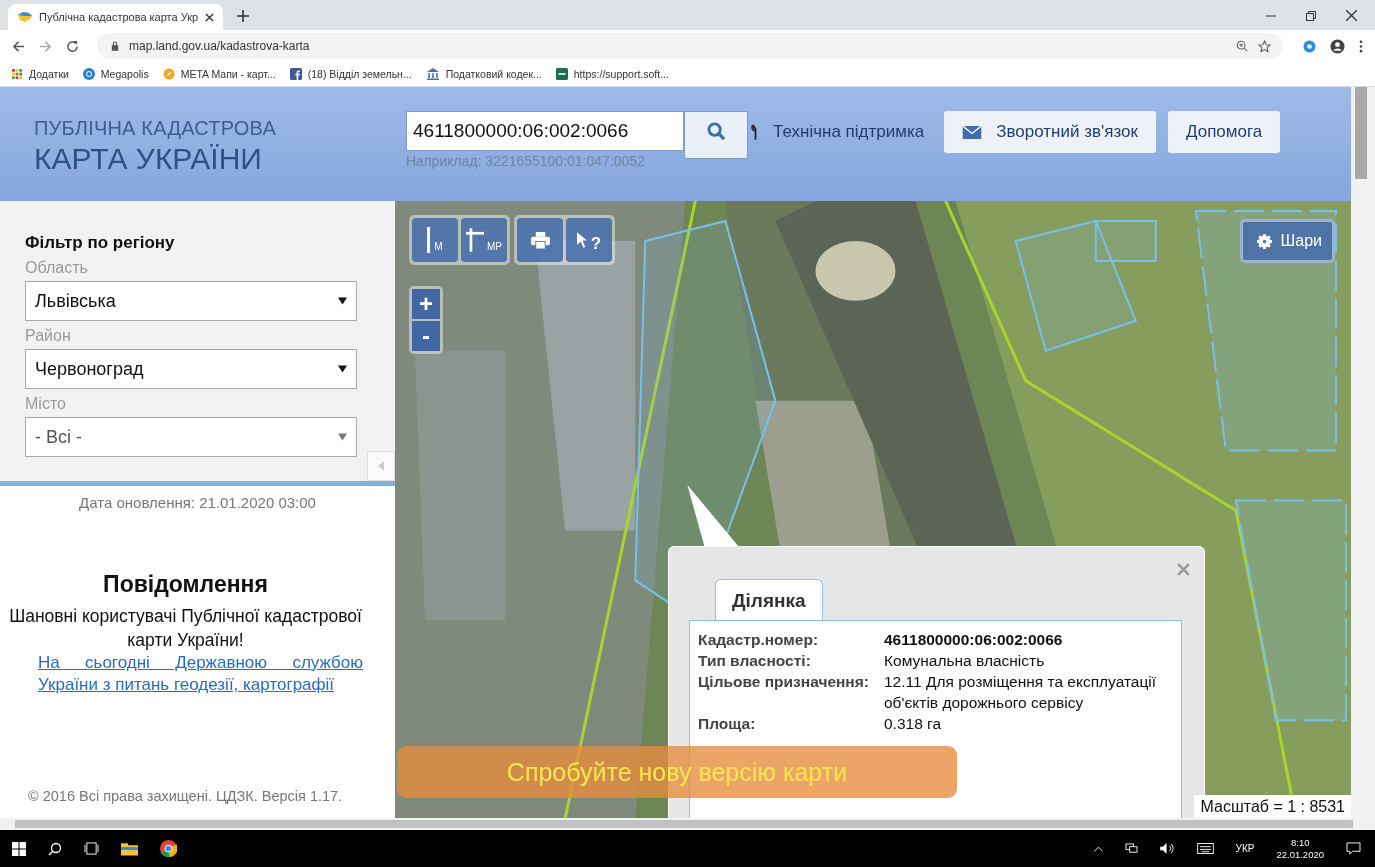 The image size is (1375, 867). What do you see at coordinates (769, 599) in the screenshot?
I see `popup-tab: Ділянка` at bounding box center [769, 599].